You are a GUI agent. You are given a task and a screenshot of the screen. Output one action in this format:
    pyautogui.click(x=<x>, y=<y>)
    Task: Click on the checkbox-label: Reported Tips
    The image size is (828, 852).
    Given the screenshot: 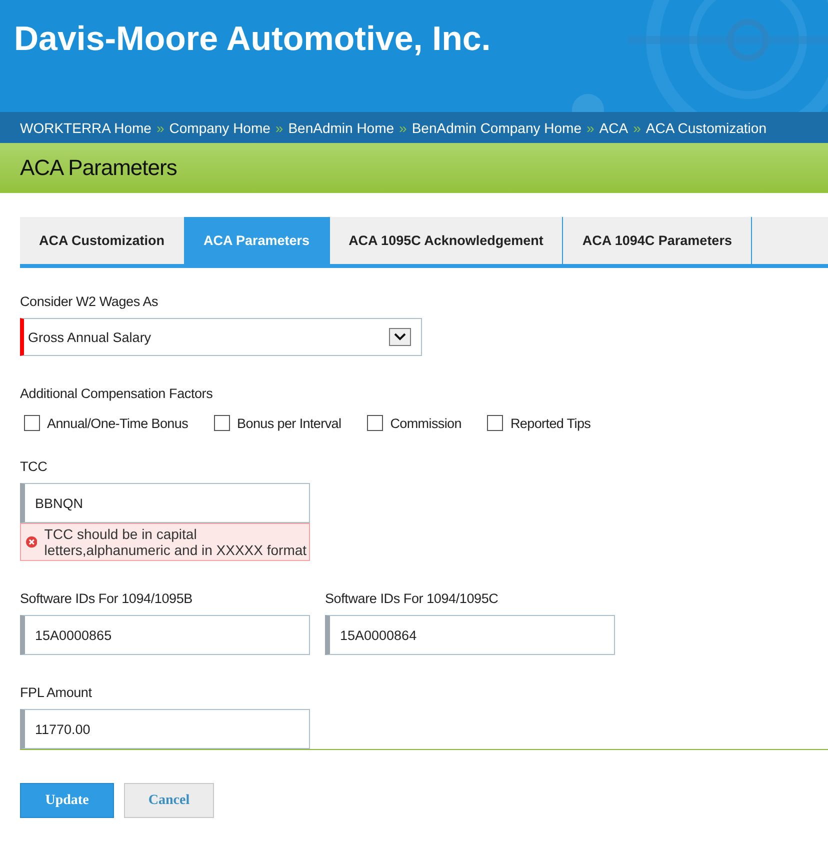 What is the action you would take?
    pyautogui.click(x=550, y=423)
    